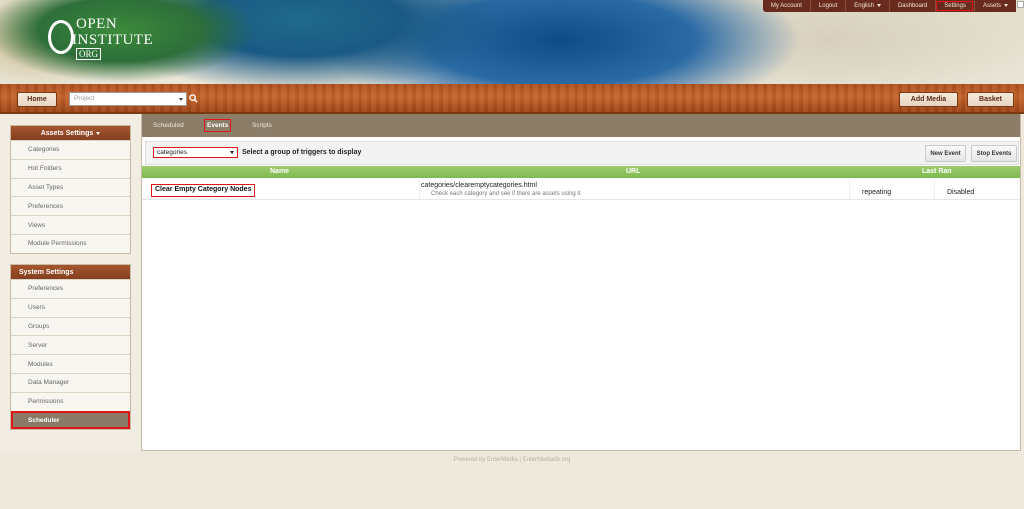  Describe the element at coordinates (1020, 4) in the screenshot. I see `popout-icon` at that location.